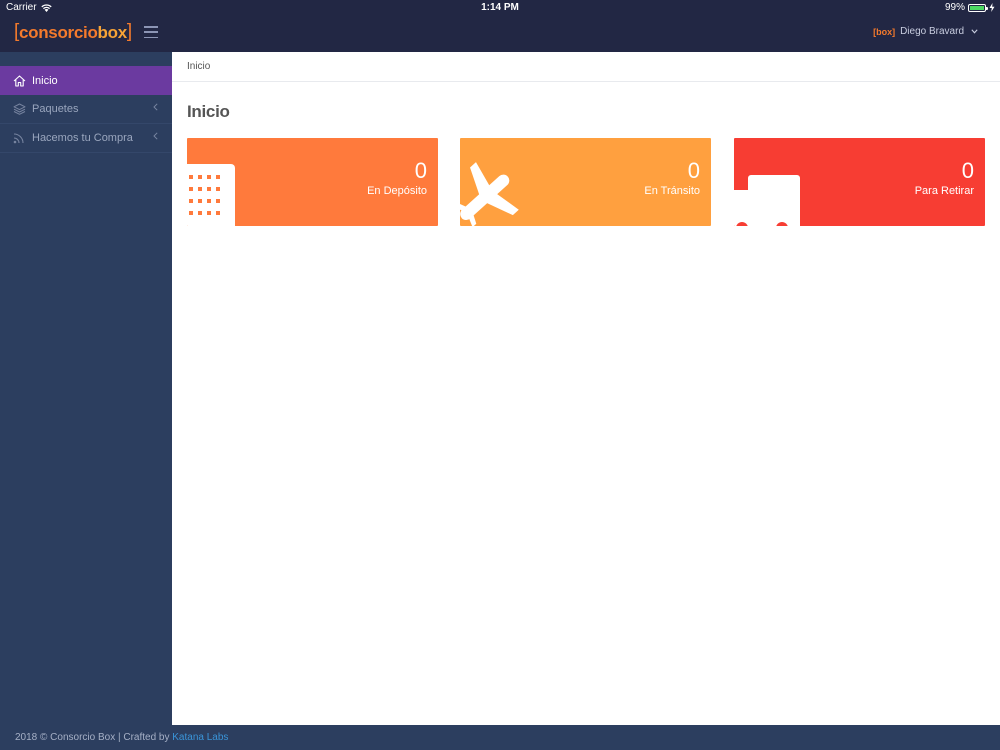 Image resolution: width=1000 pixels, height=750 pixels. What do you see at coordinates (585, 182) in the screenshot?
I see `stat-card-en-transito: 0 En Tránsito` at bounding box center [585, 182].